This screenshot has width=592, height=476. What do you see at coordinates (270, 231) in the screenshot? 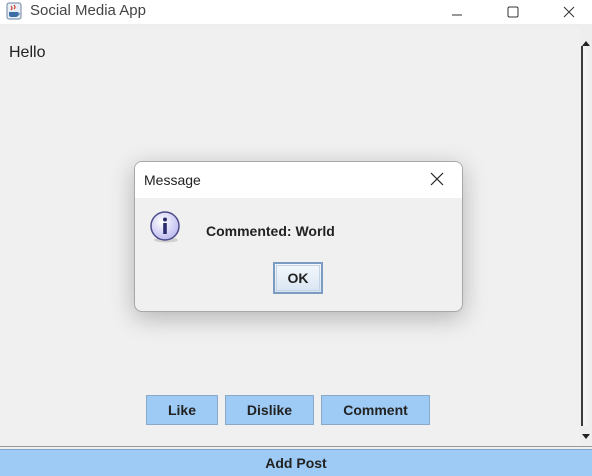
I see `dialog-message: Commented: World` at bounding box center [270, 231].